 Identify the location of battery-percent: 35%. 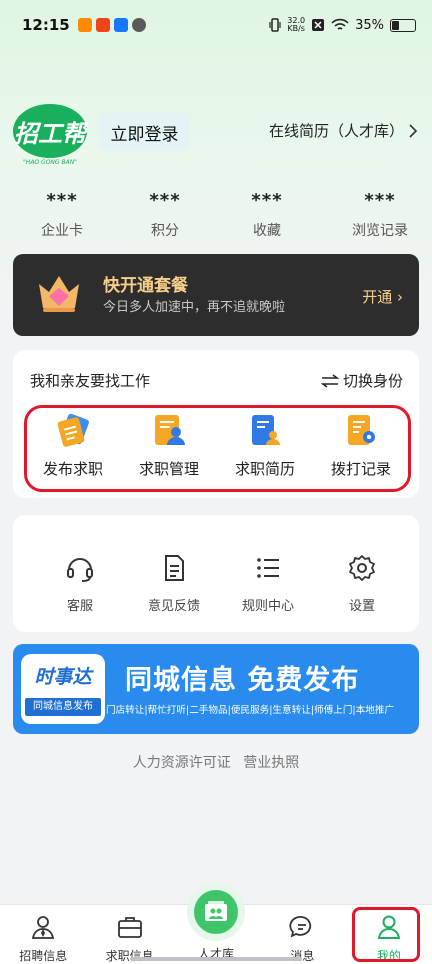
(369, 25).